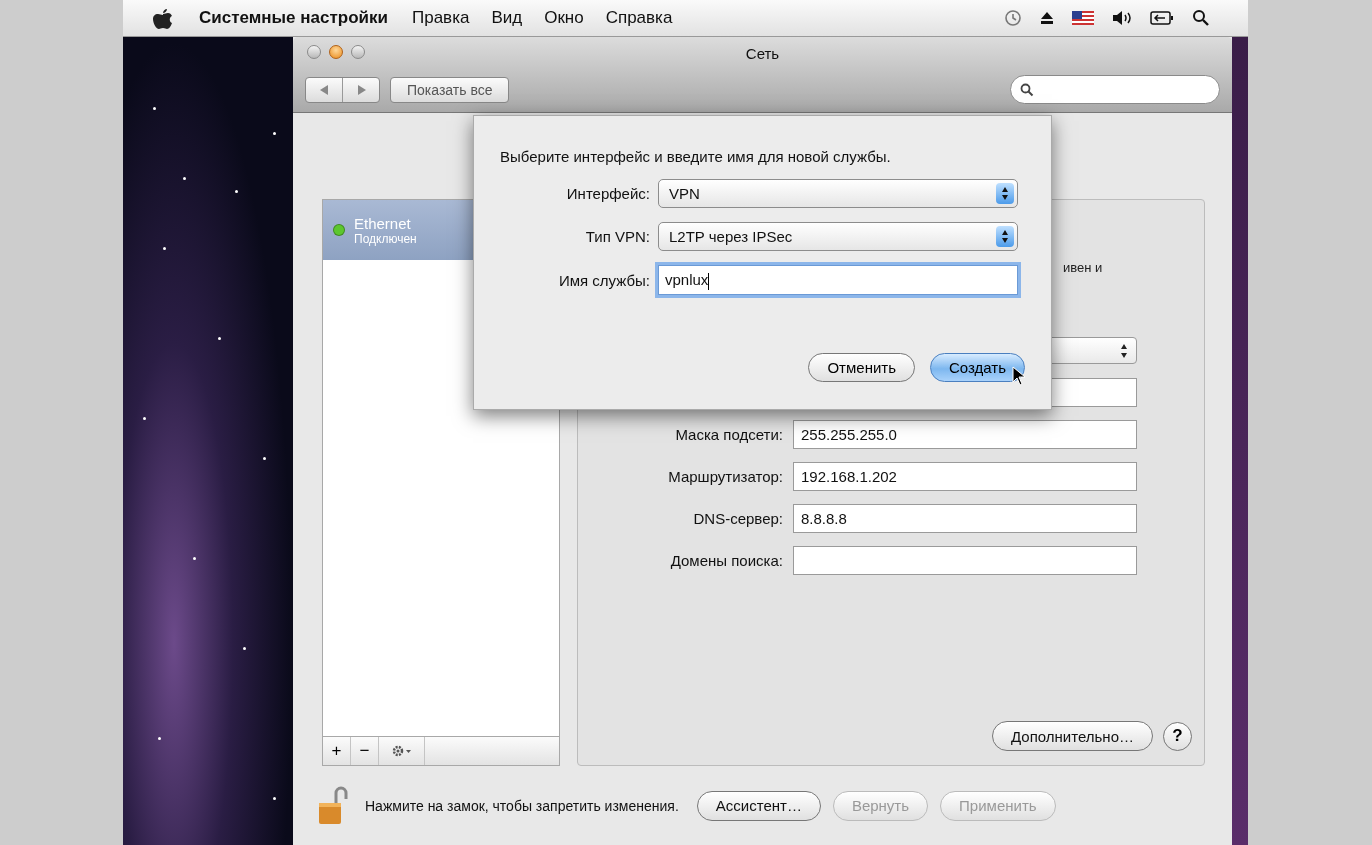 This screenshot has width=1372, height=845. Describe the element at coordinates (1083, 267) in the screenshot. I see `status-text: ивен и` at that location.